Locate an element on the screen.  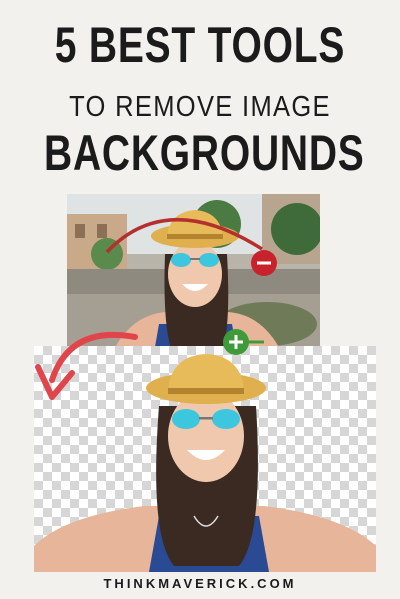
site-url: THINKMAVERICK.COM is located at coordinates (200, 583).